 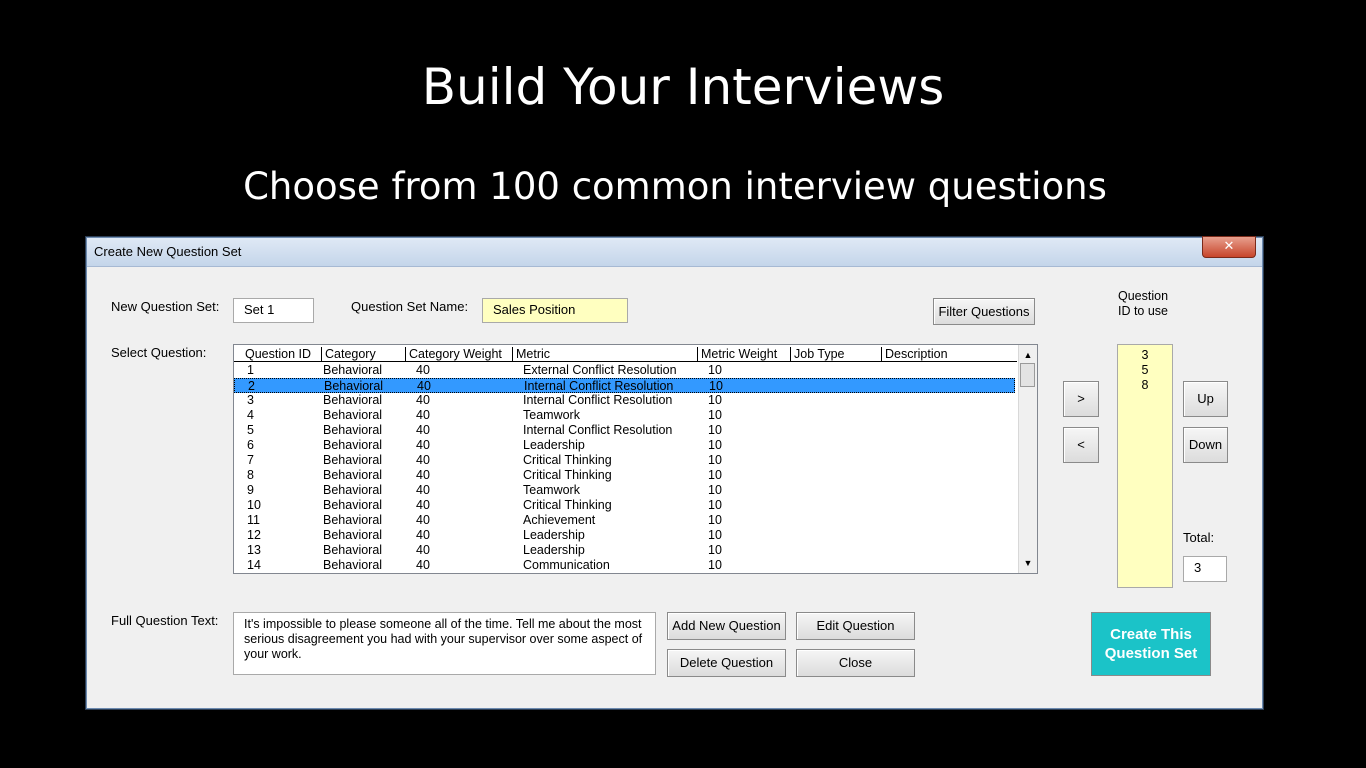 I want to click on table-row: 14 Behavioral 40 Communication 10, so click(x=624, y=565).